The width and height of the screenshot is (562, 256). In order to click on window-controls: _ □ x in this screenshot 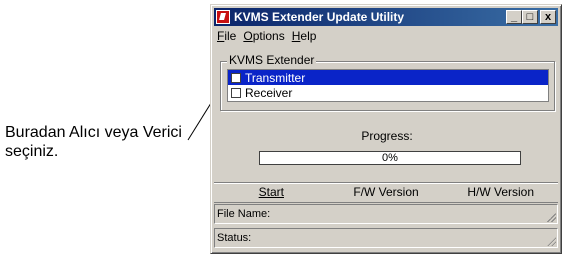, I will do `click(531, 17)`.